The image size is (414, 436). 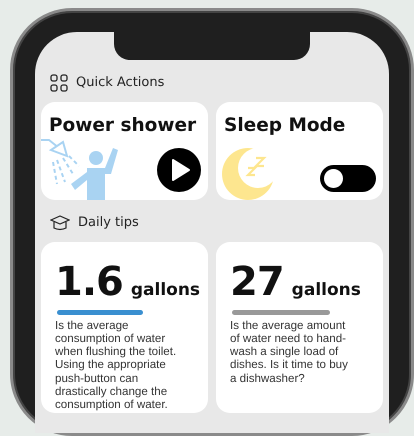 I want to click on play-button, so click(x=179, y=170).